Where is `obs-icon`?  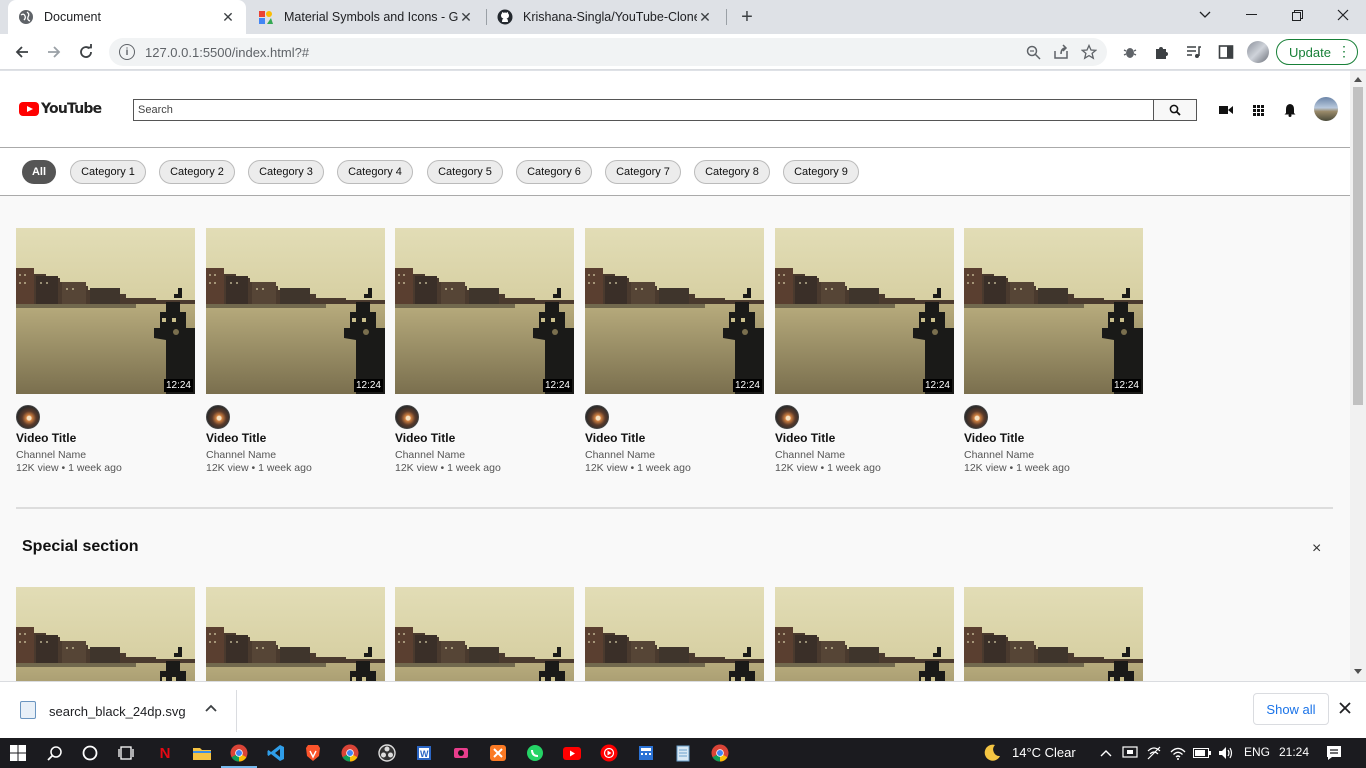
obs-icon is located at coordinates (387, 753).